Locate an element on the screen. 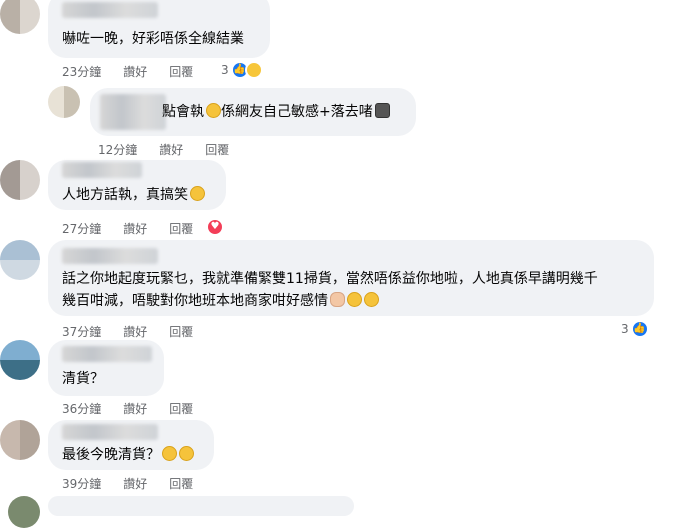  comment-bubble: 人地方話執，真搞笑 is located at coordinates (137, 185).